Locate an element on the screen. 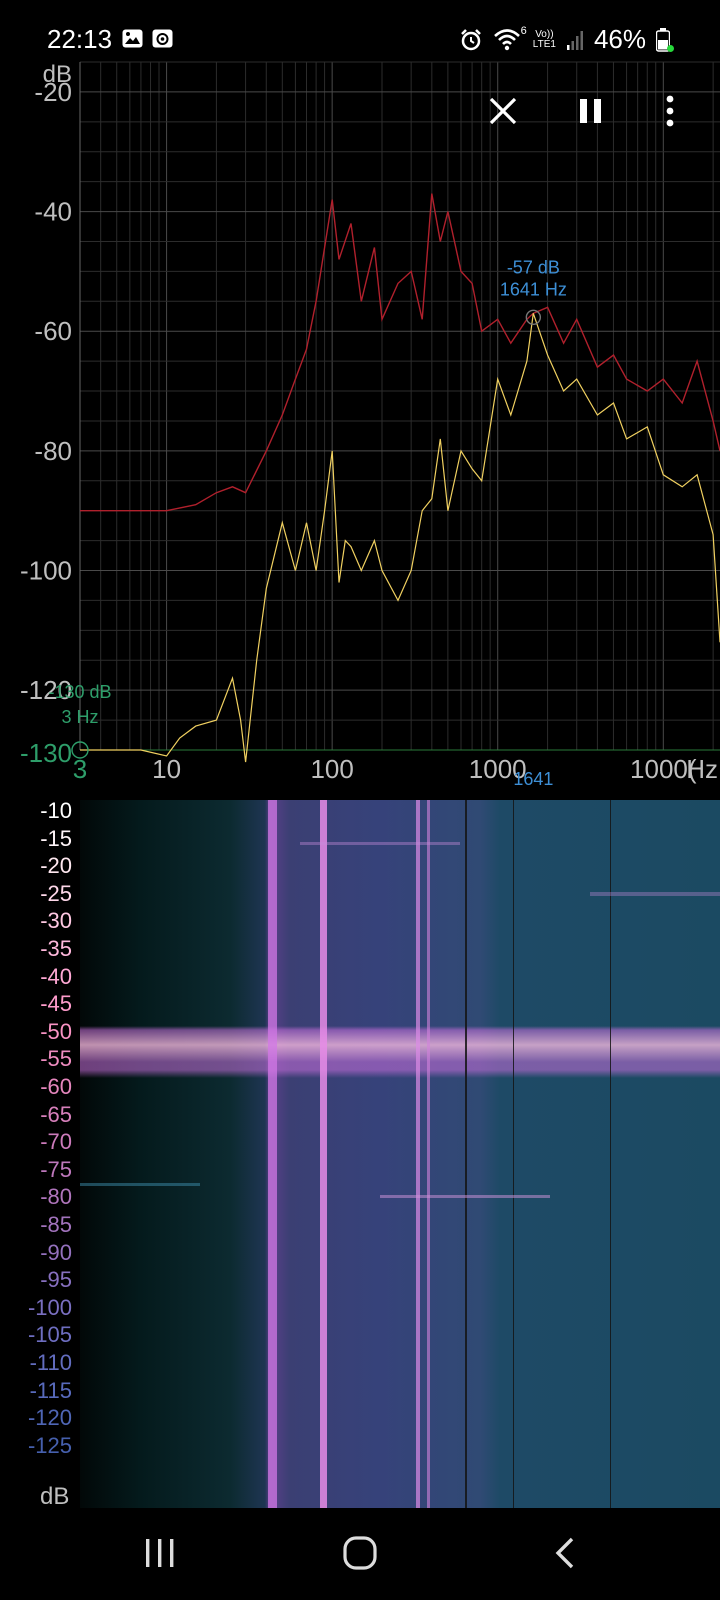  spectrogram-scale-label: -10 is located at coordinates (56, 810).